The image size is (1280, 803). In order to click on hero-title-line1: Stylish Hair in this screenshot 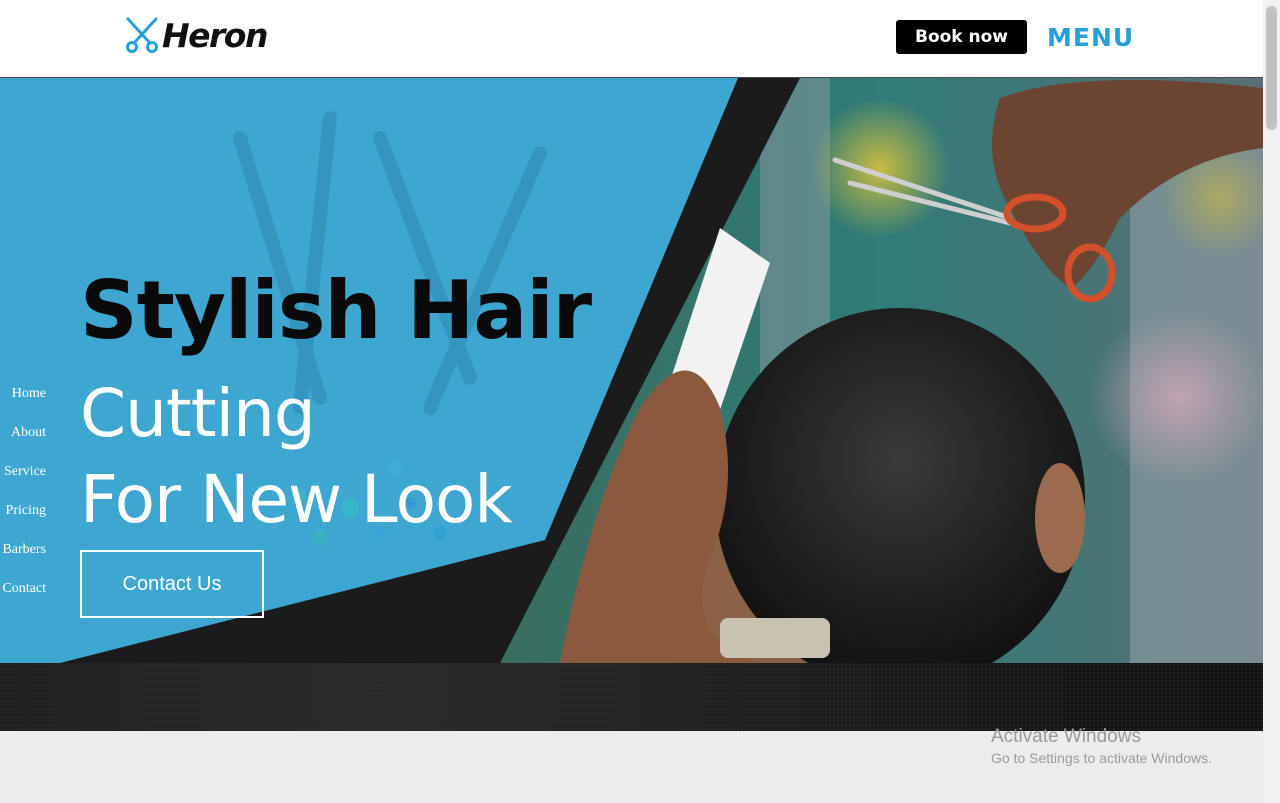, I will do `click(336, 310)`.